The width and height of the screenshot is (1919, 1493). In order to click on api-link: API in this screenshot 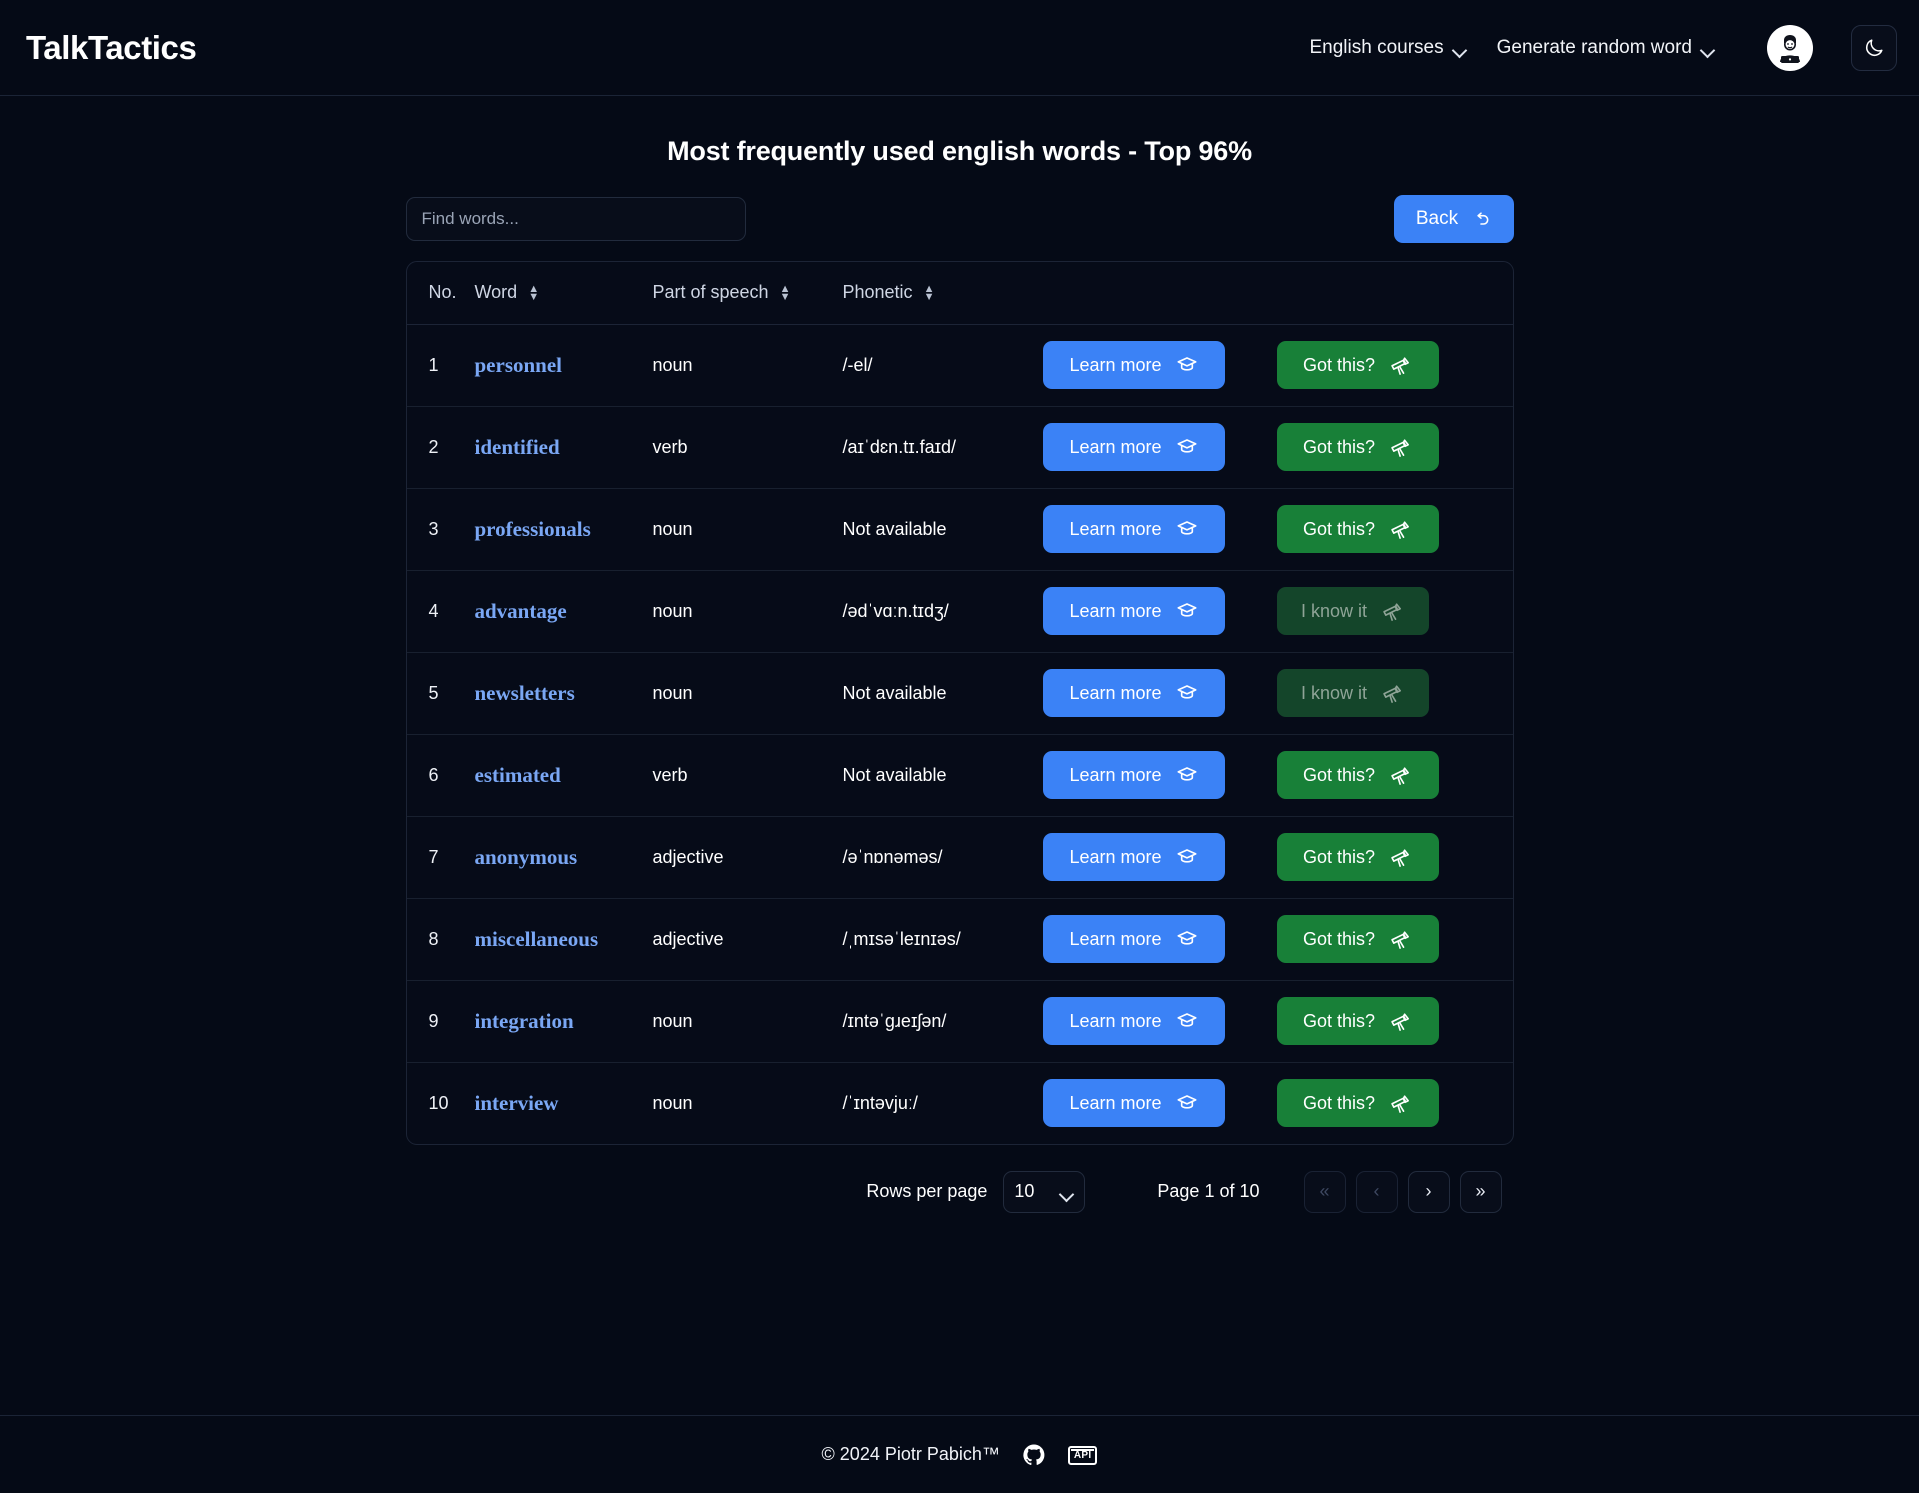, I will do `click(1082, 1455)`.